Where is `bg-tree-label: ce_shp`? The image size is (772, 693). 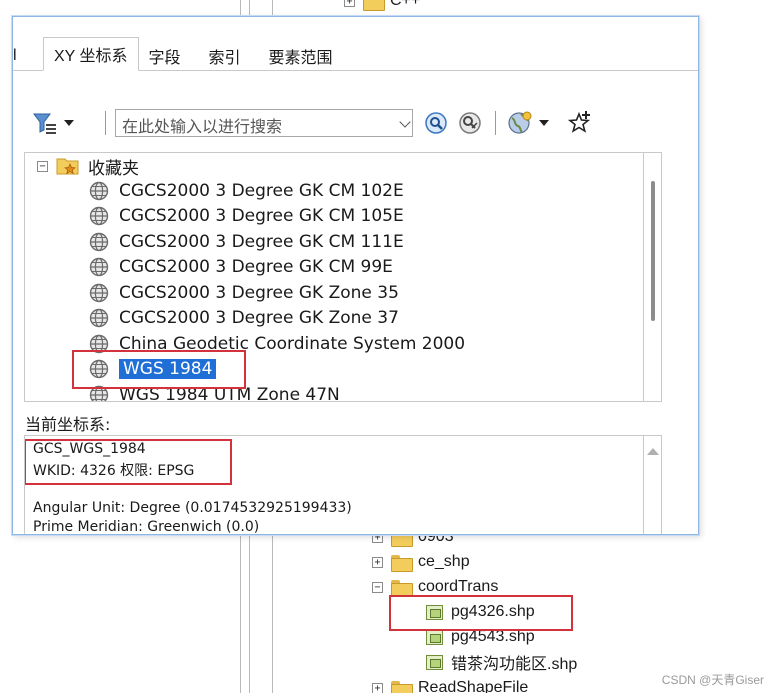 bg-tree-label: ce_shp is located at coordinates (444, 561).